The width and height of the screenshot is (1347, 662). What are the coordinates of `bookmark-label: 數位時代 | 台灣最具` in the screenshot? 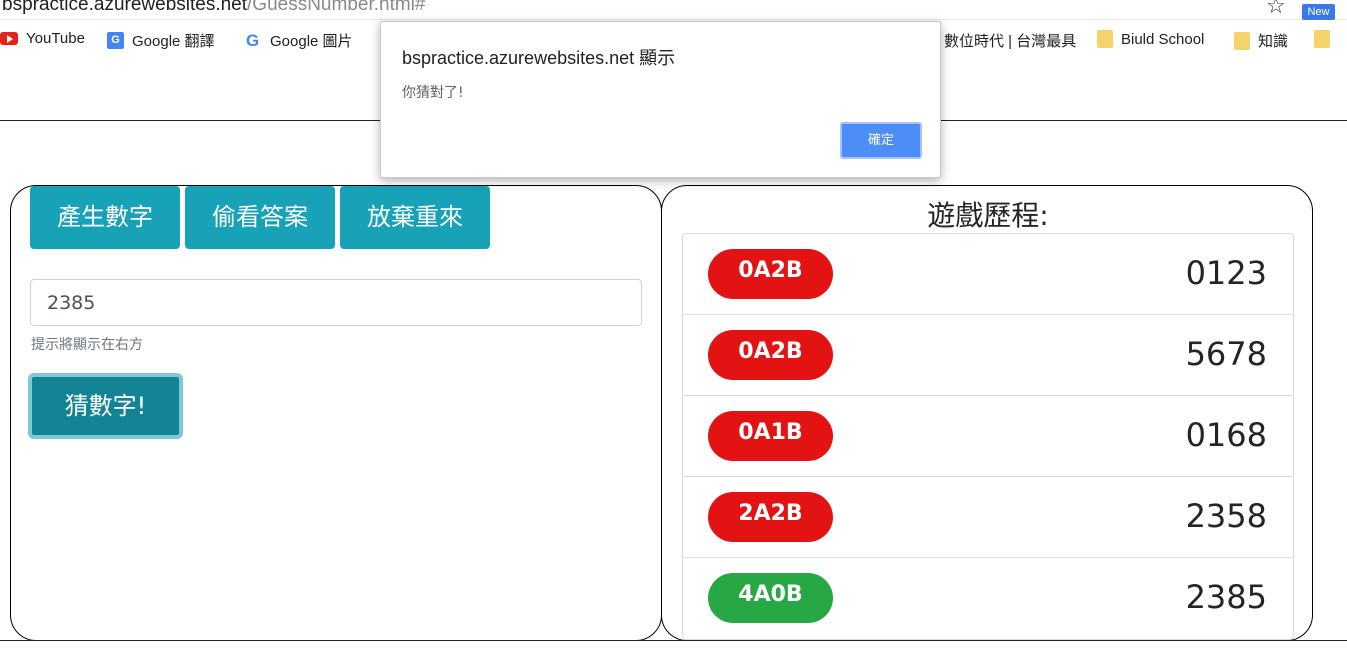 It's located at (1010, 41).